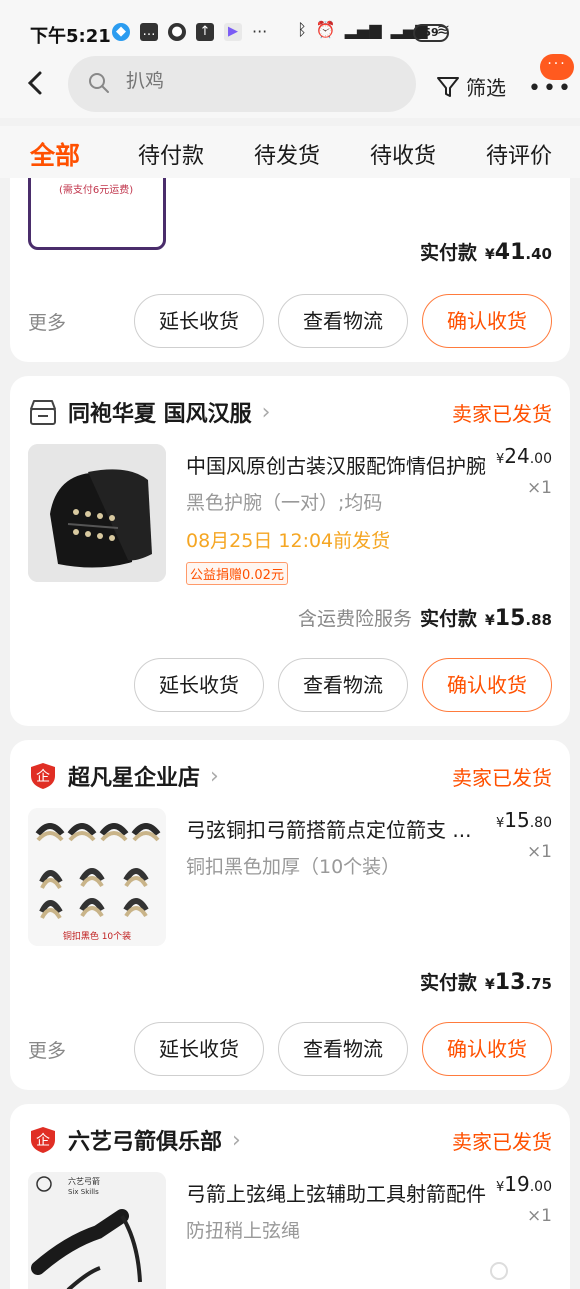 Image resolution: width=580 pixels, height=1289 pixels. What do you see at coordinates (518, 252) in the screenshot?
I see `paid-amount: ¥41.40` at bounding box center [518, 252].